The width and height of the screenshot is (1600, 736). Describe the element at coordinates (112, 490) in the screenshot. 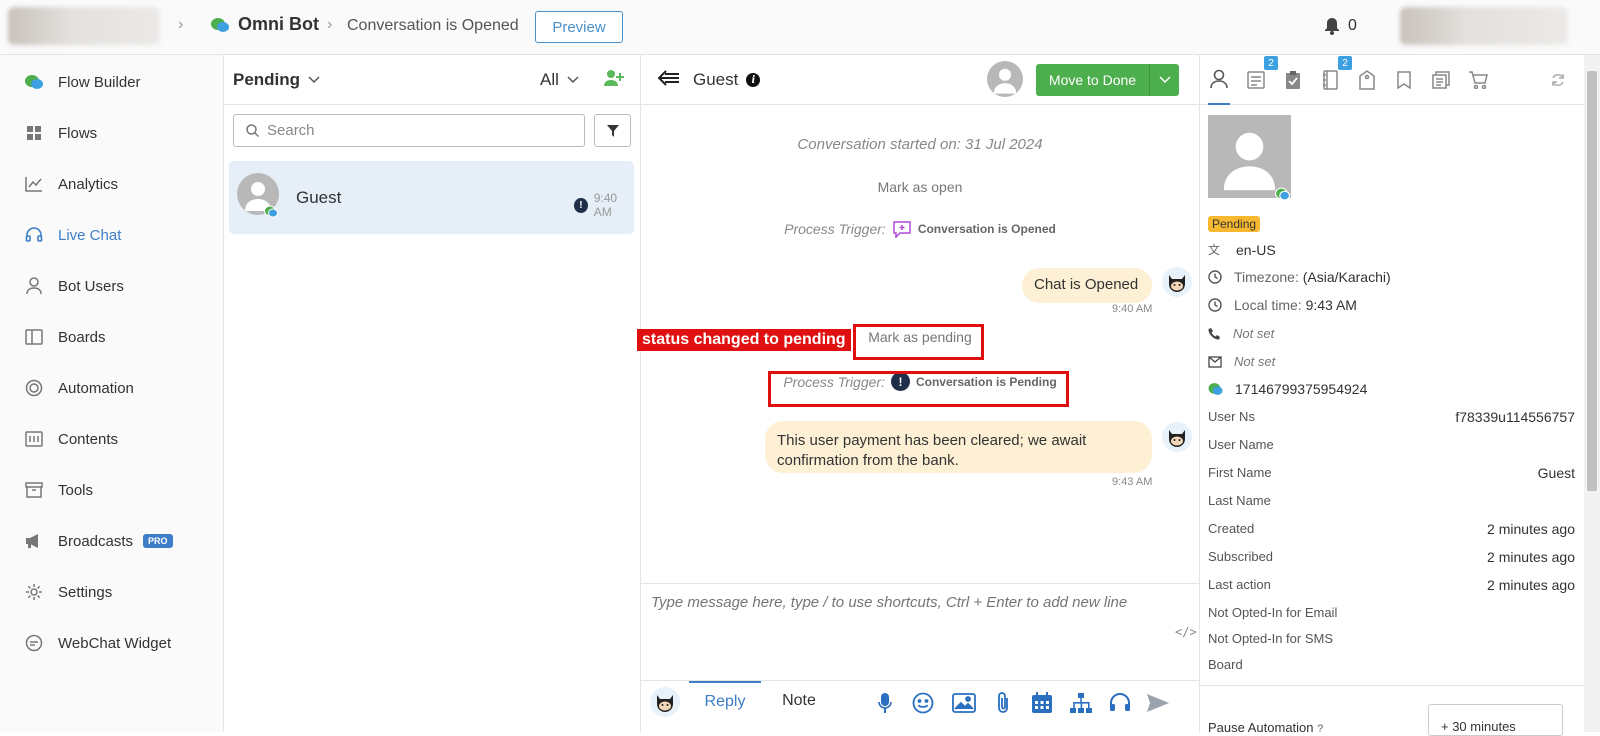

I see `sidebar-item-tools: Tools` at that location.